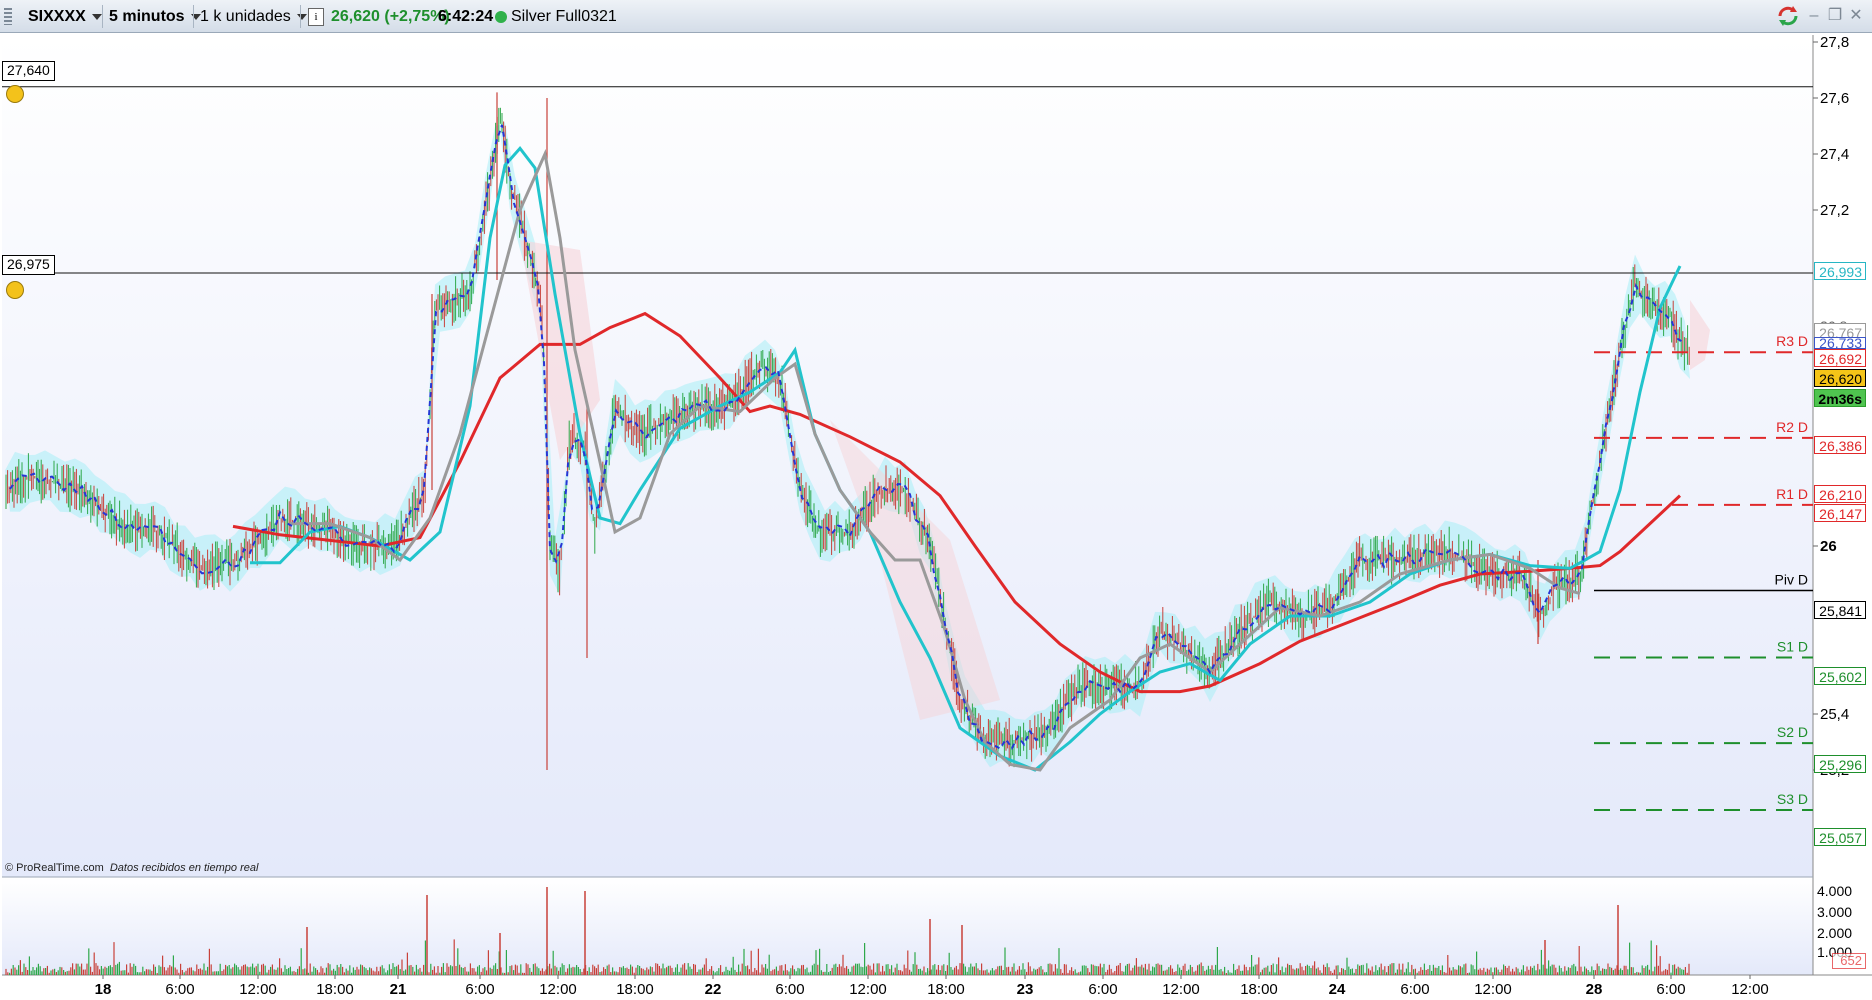 The height and width of the screenshot is (1000, 1872). I want to click on pivot-name-label: R1 D, so click(1792, 494).